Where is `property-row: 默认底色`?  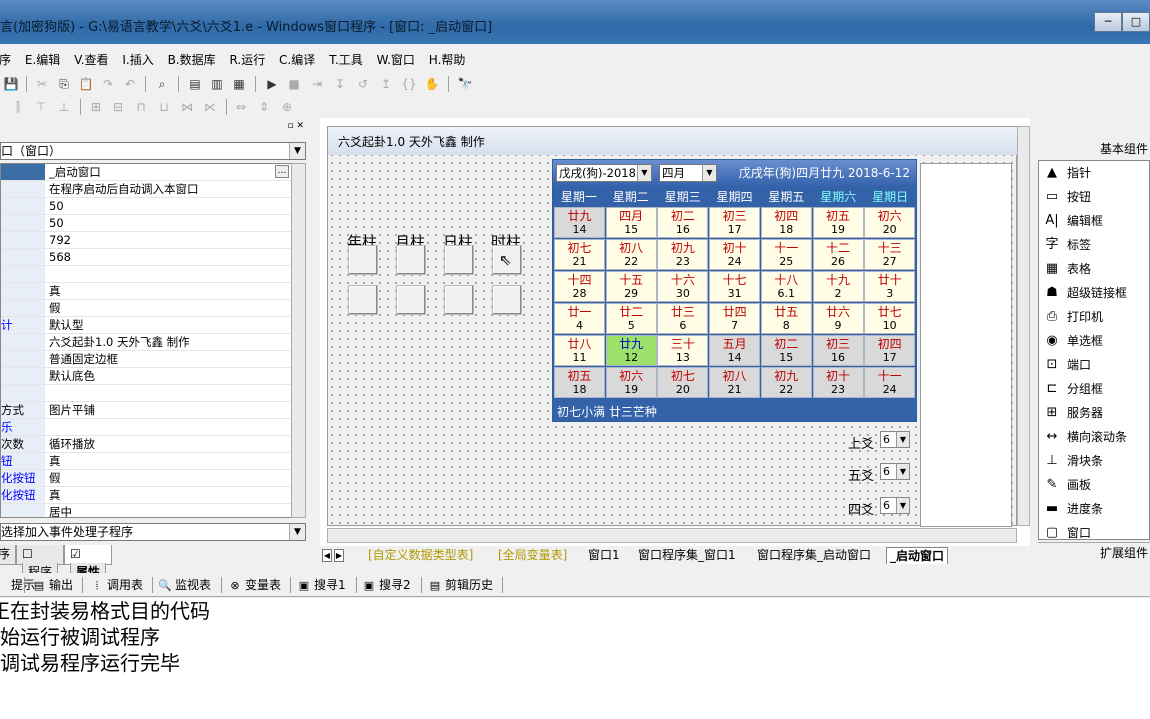
property-row: 默认底色 is located at coordinates (146, 376).